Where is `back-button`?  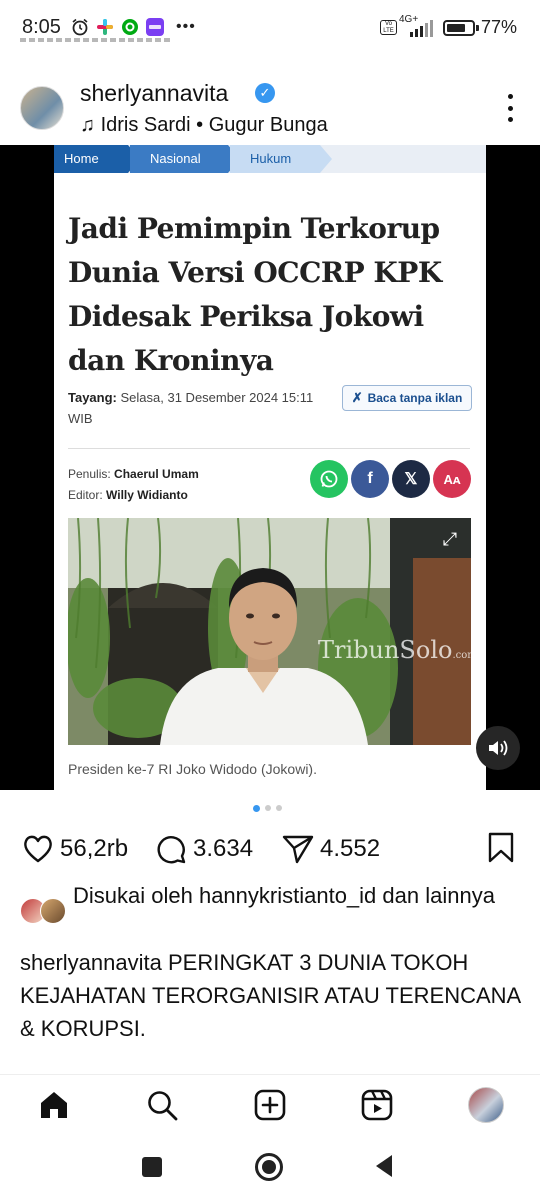 back-button is located at coordinates (384, 1168).